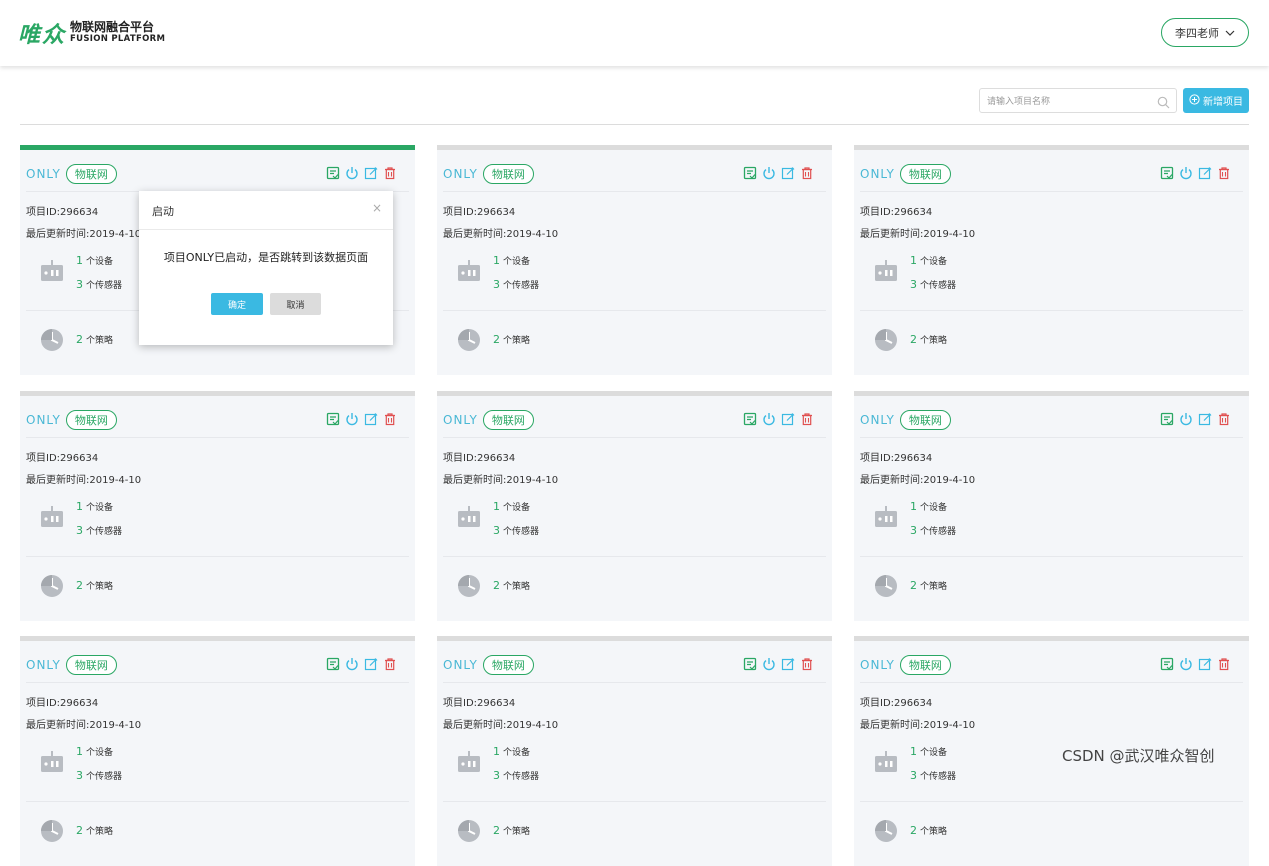 The height and width of the screenshot is (866, 1269). Describe the element at coordinates (886, 342) in the screenshot. I see `policy-icon` at that location.